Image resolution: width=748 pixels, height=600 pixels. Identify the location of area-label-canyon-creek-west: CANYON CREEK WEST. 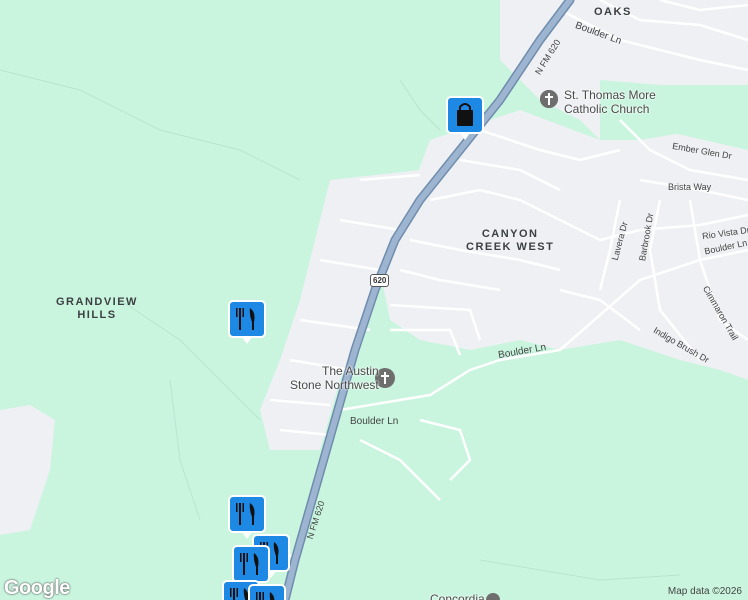
(510, 240).